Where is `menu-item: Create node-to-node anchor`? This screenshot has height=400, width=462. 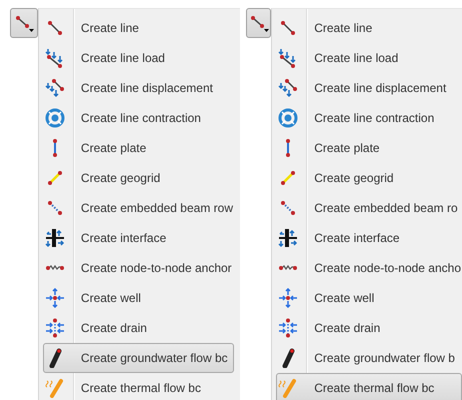
menu-item: Create node-to-node anchor is located at coordinates (138, 268).